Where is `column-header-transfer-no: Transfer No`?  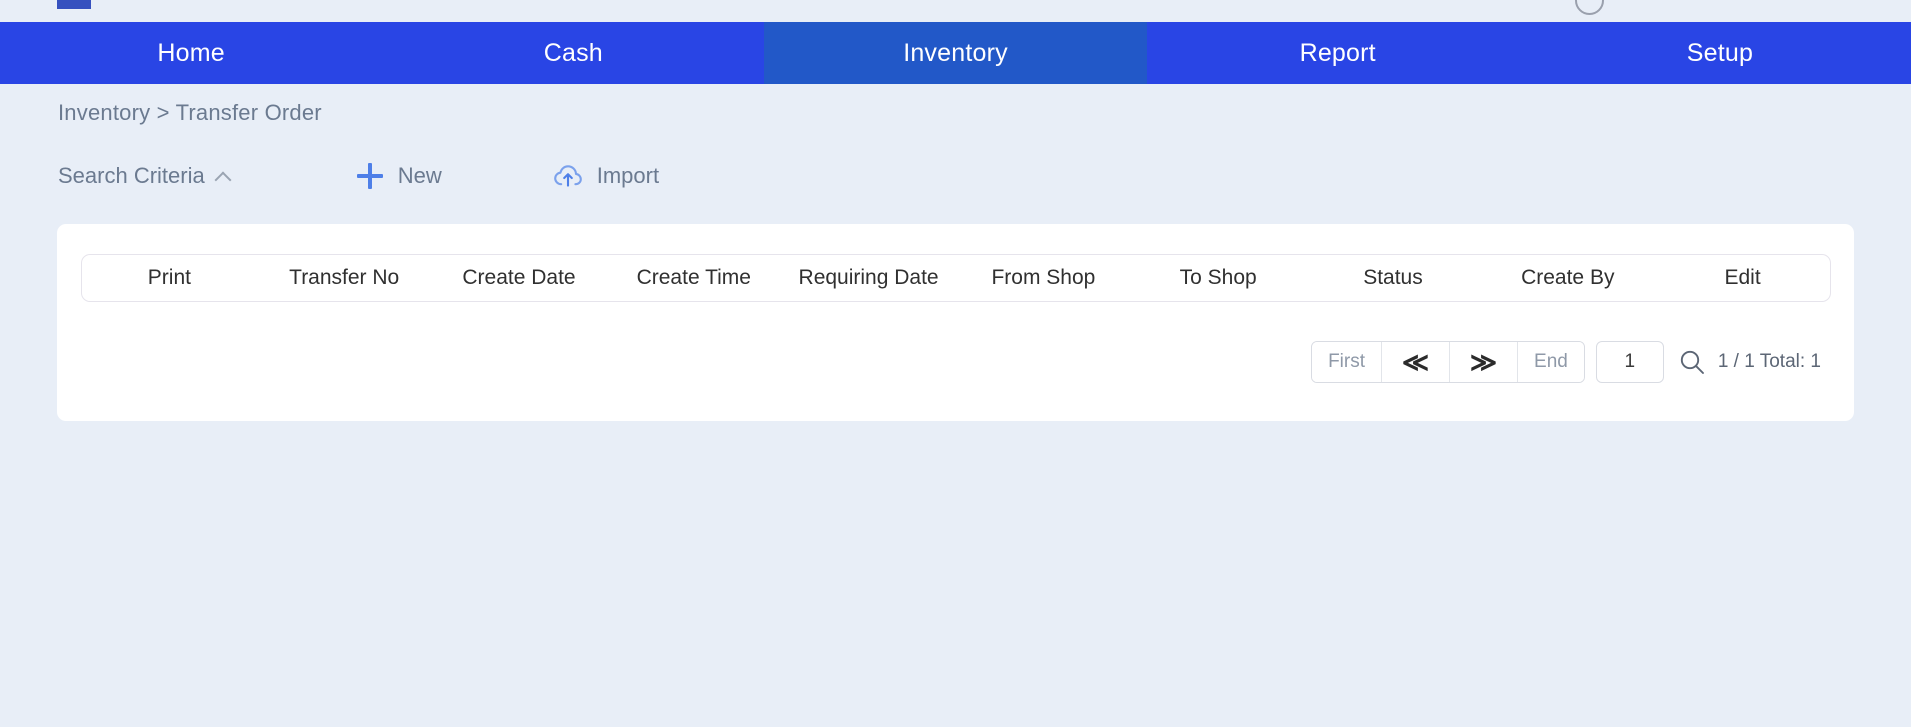 column-header-transfer-no: Transfer No is located at coordinates (344, 278).